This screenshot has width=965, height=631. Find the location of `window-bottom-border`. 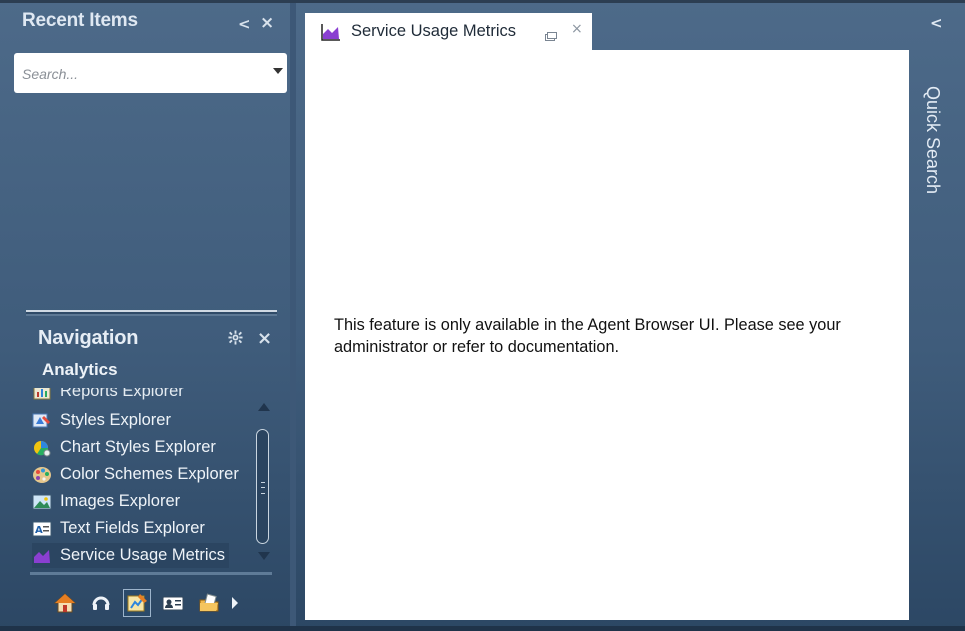

window-bottom-border is located at coordinates (482, 628).